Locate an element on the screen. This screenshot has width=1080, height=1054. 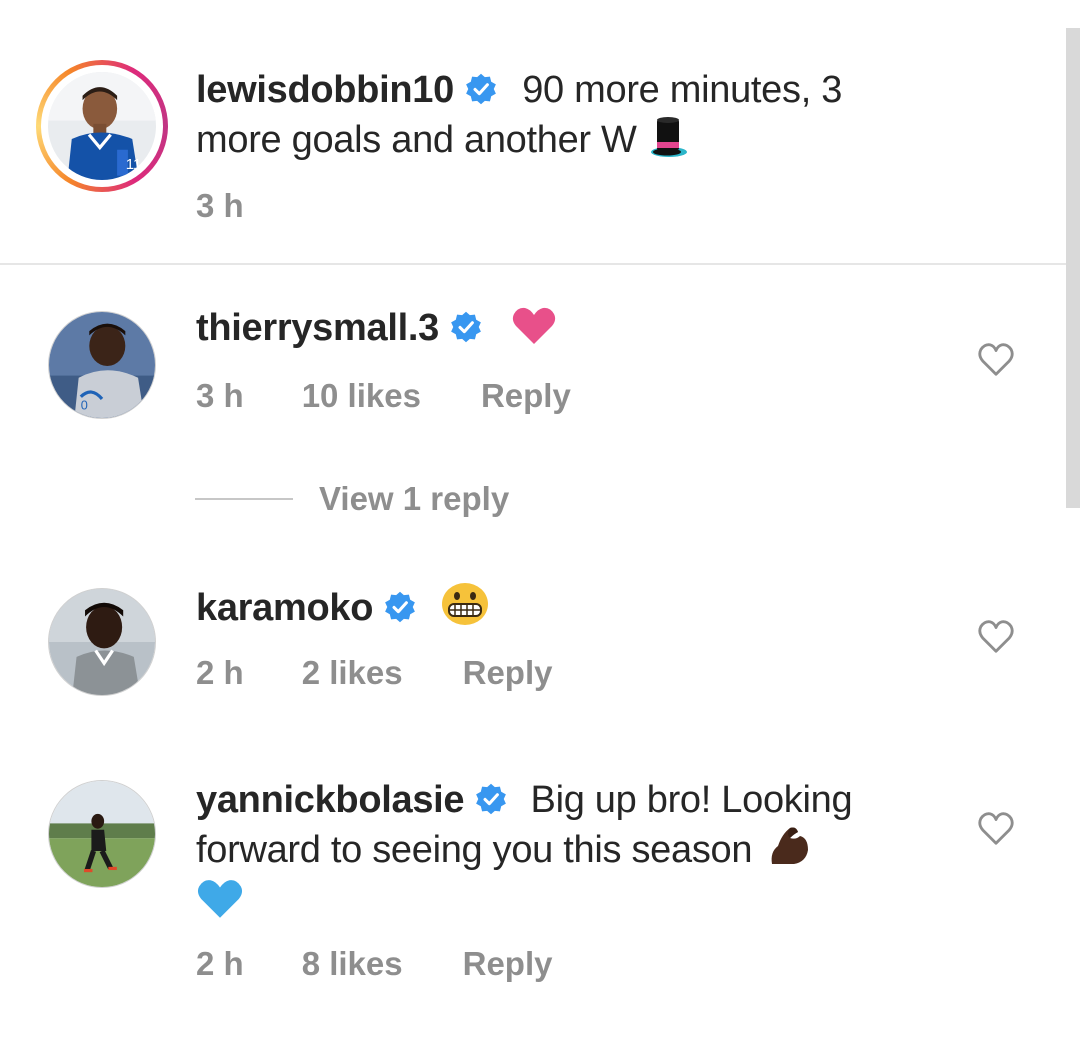
flexed-biceps-icon is located at coordinates (789, 846).